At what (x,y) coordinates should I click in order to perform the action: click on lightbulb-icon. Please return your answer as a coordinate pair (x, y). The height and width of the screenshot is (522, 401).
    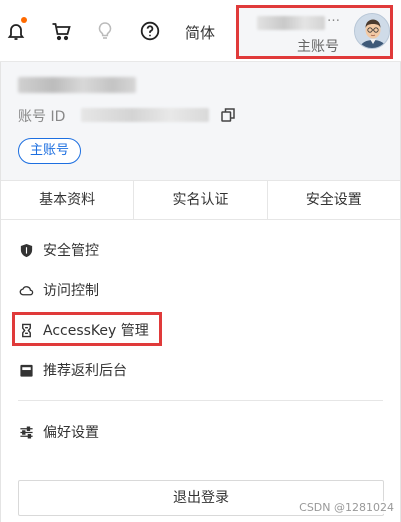
    Looking at the image, I should click on (105, 31).